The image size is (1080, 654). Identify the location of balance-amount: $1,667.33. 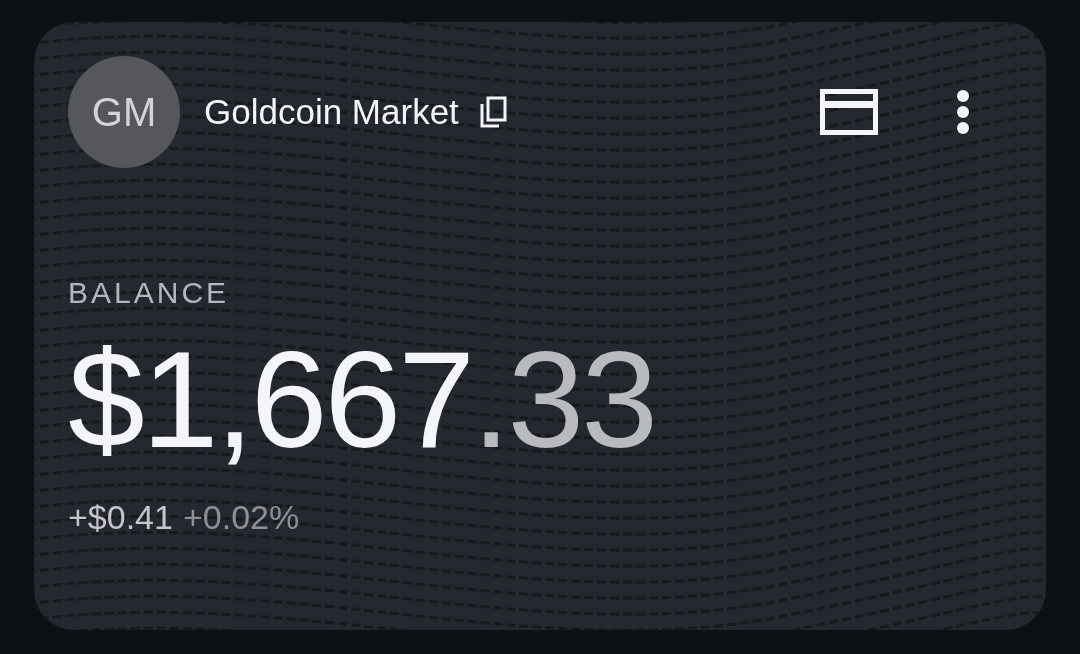
(361, 399).